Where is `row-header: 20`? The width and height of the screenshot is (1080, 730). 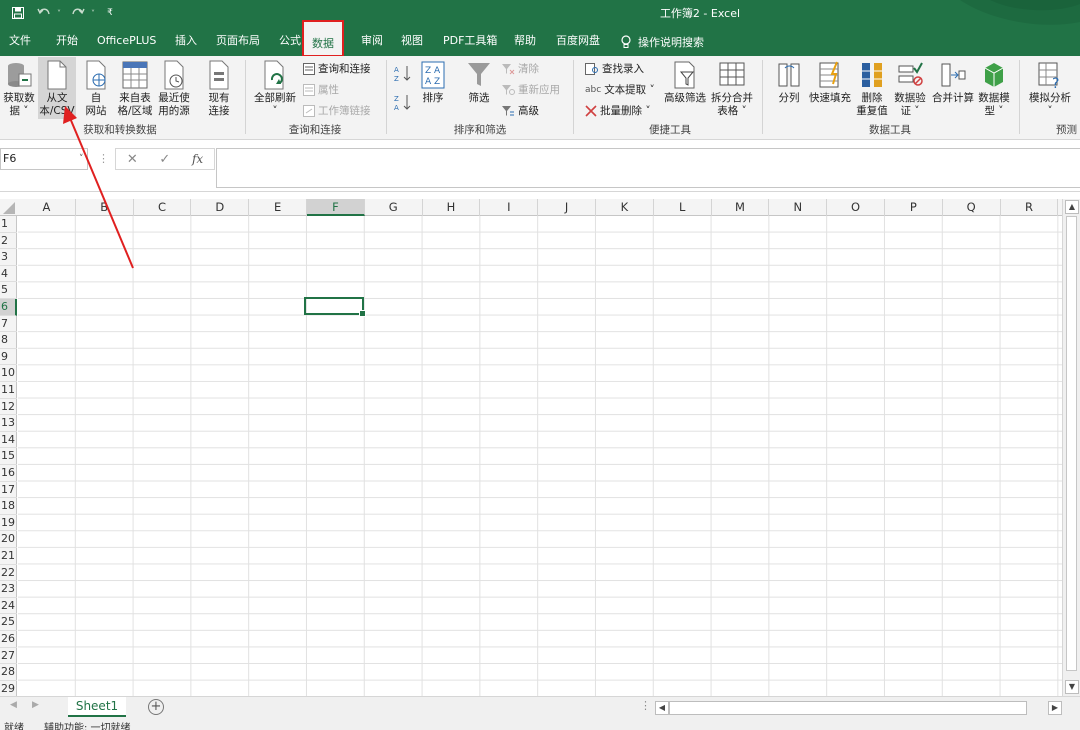 row-header: 20 is located at coordinates (8, 539).